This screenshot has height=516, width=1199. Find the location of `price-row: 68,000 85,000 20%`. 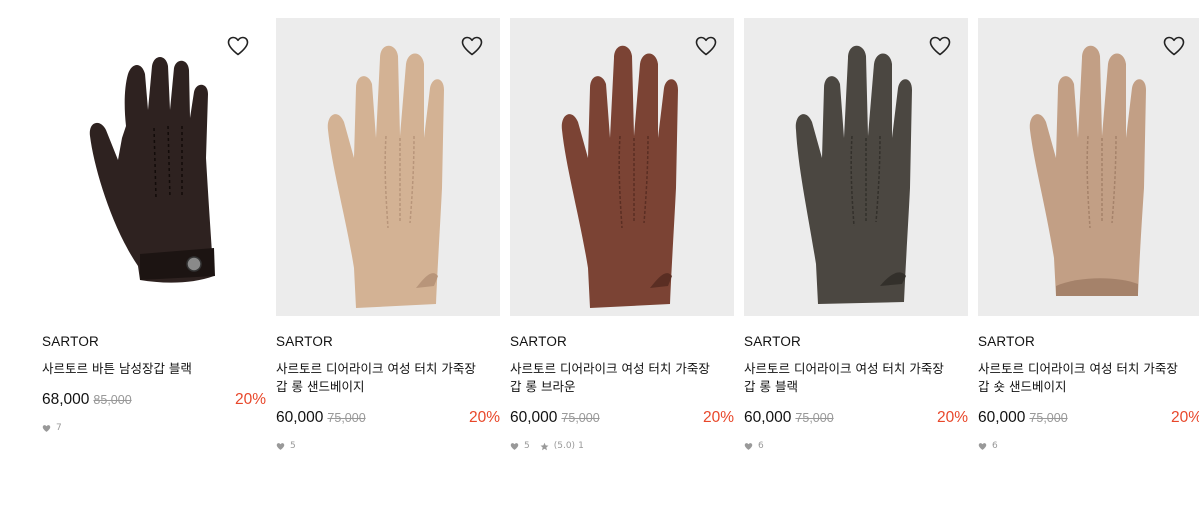

price-row: 68,000 85,000 20% is located at coordinates (154, 402).